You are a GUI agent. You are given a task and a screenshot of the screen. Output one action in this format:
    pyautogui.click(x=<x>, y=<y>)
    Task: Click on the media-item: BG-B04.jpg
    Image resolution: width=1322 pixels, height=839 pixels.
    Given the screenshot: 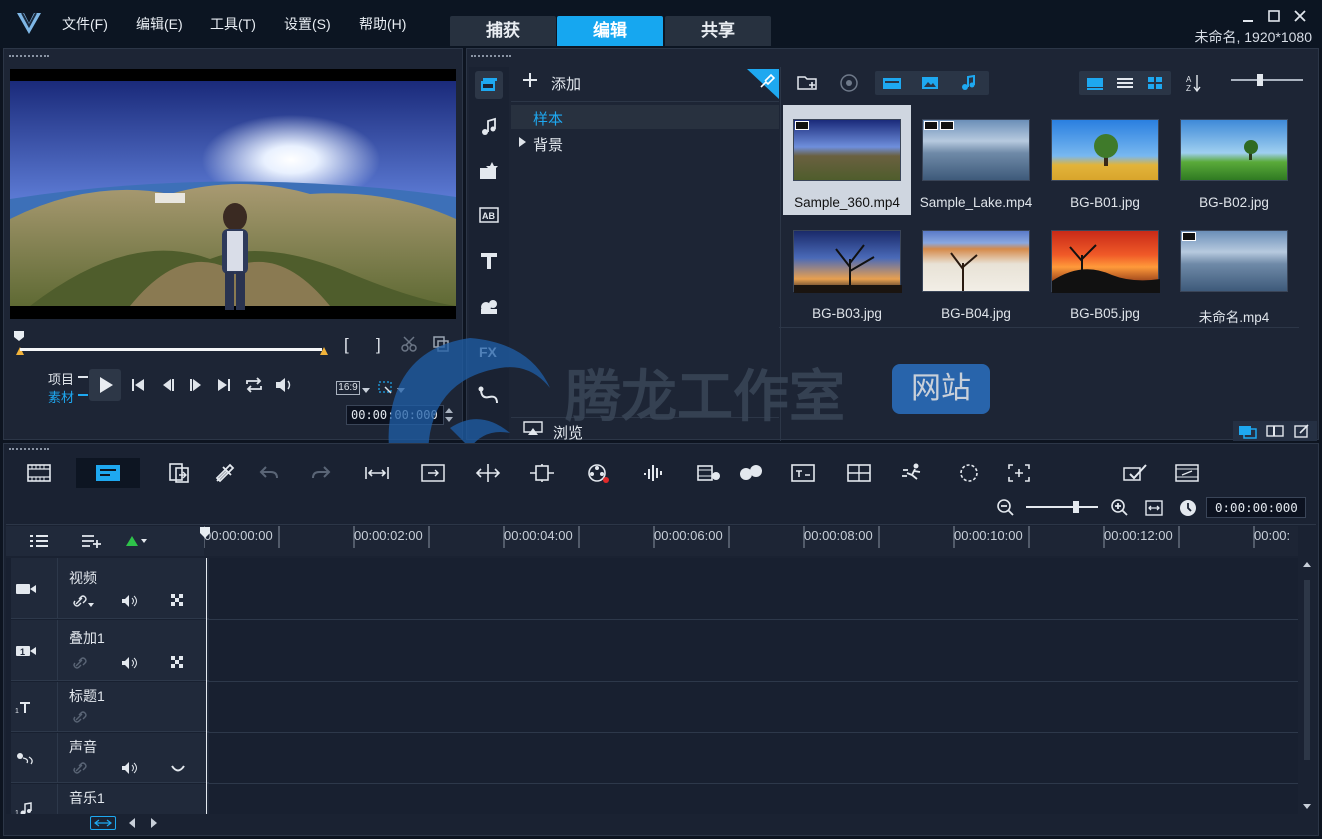 What is the action you would take?
    pyautogui.click(x=976, y=271)
    